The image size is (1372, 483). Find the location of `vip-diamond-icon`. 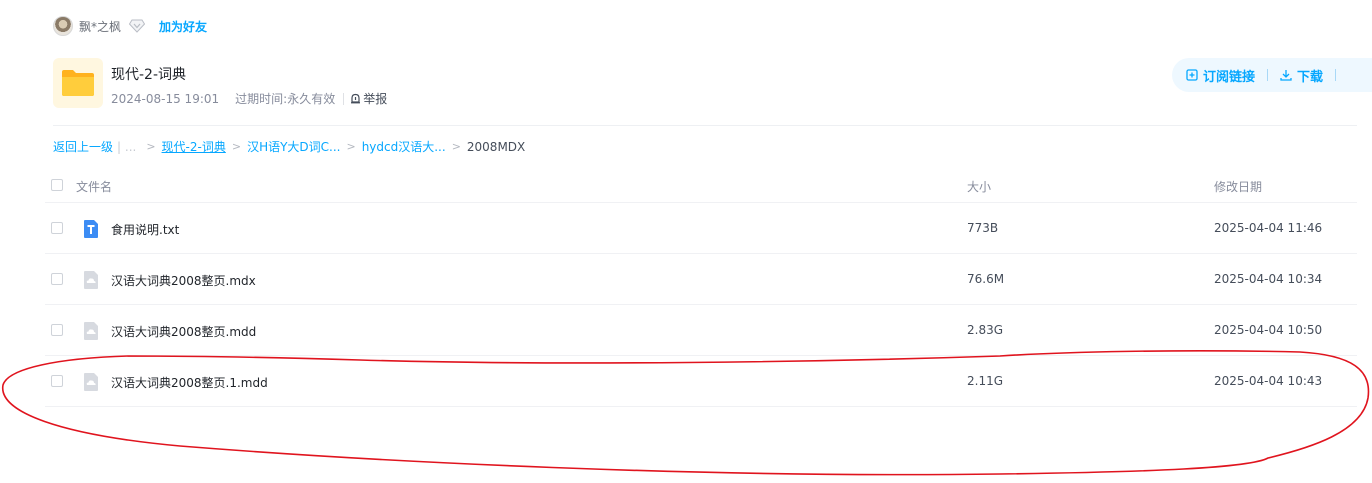

vip-diamond-icon is located at coordinates (137, 26).